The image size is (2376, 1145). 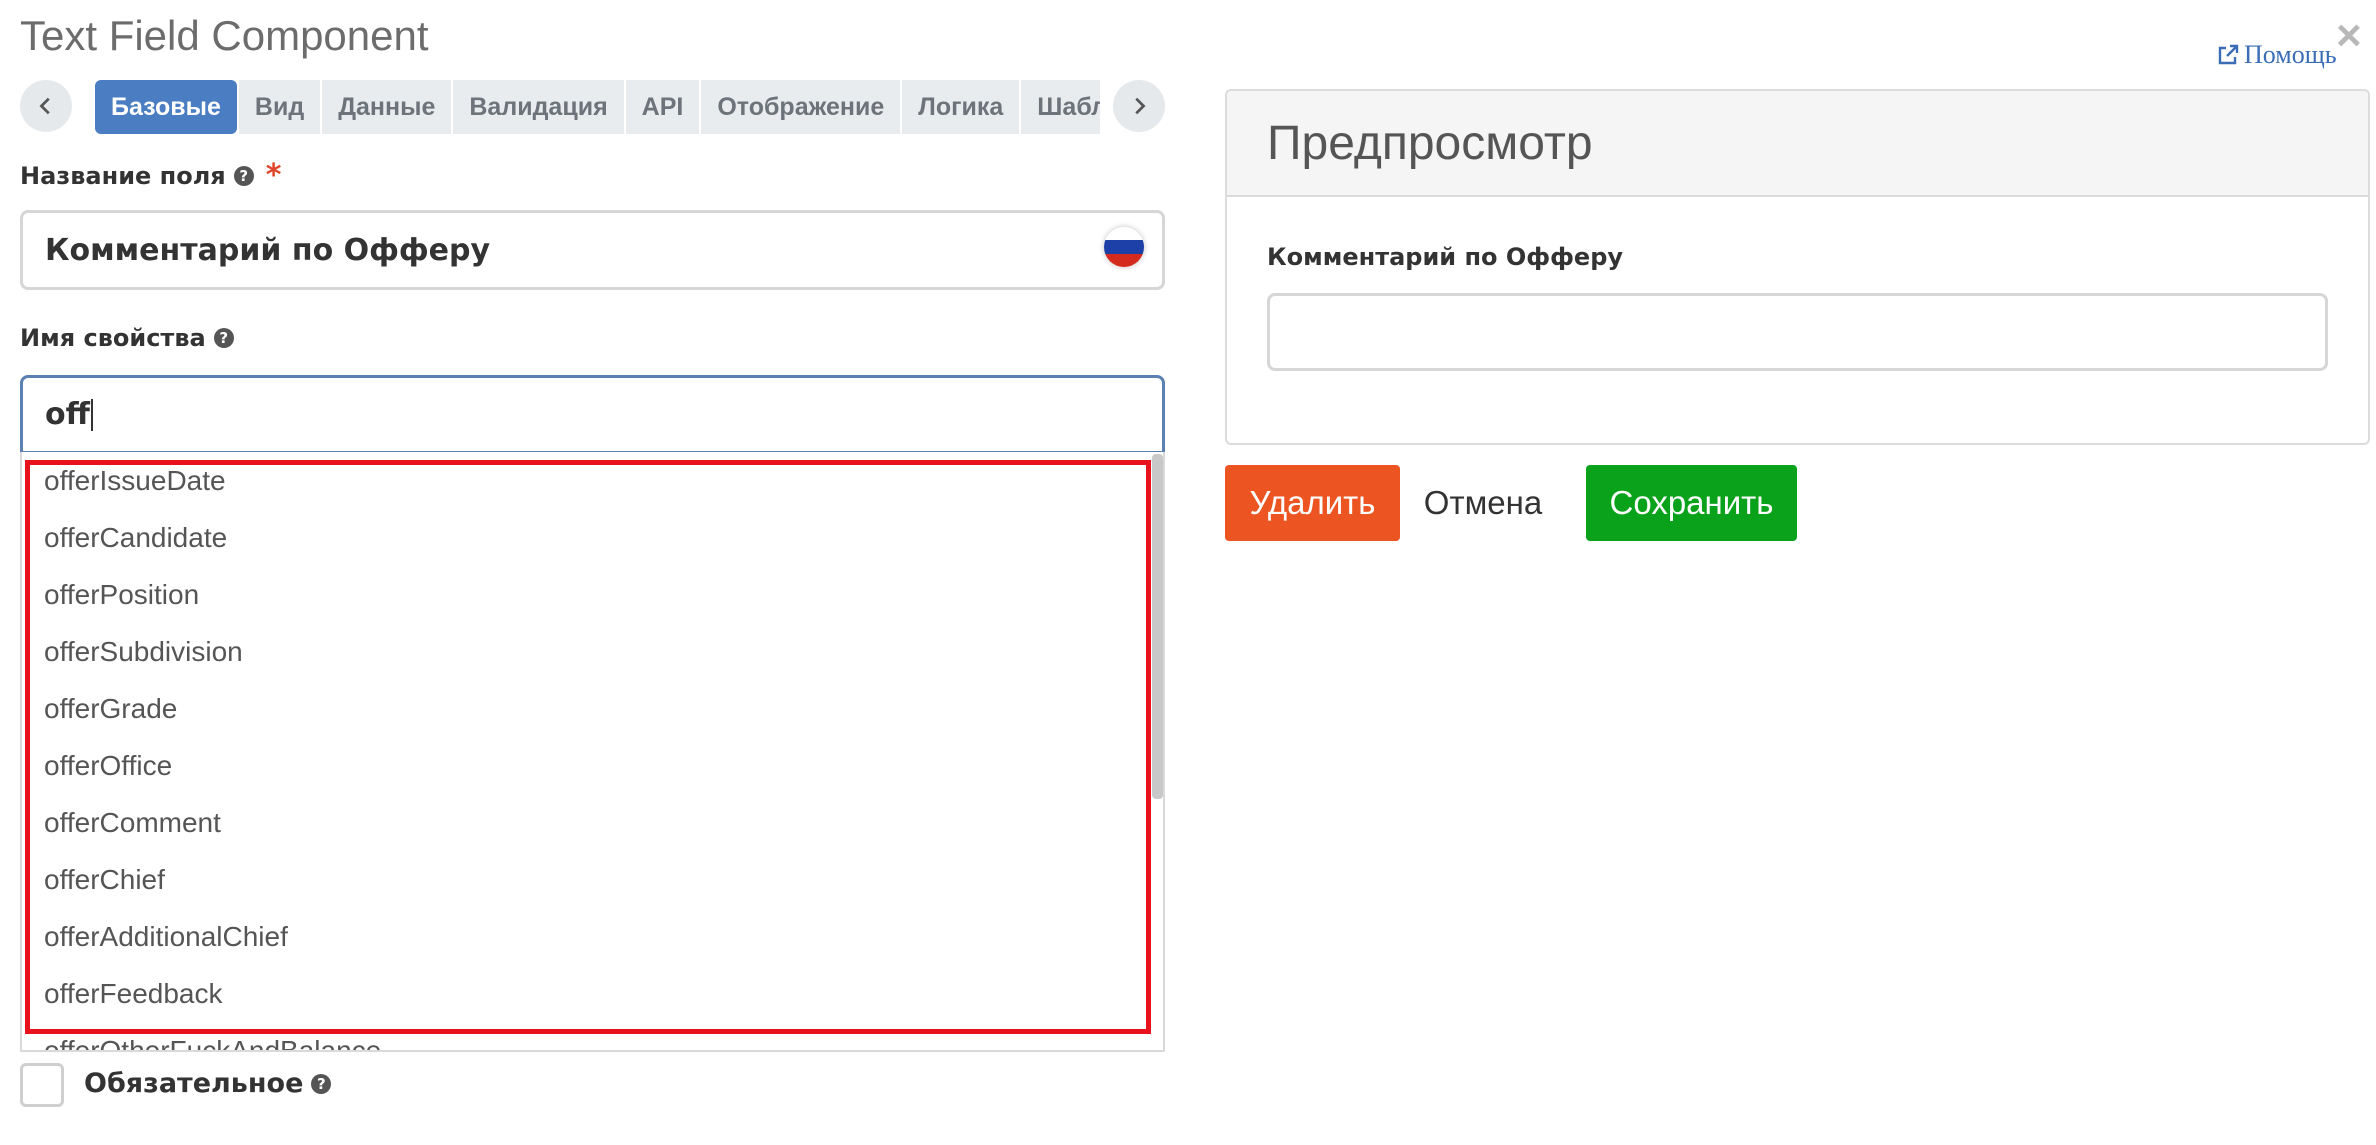 What do you see at coordinates (1691, 503) in the screenshot?
I see `save-button: Сохранить` at bounding box center [1691, 503].